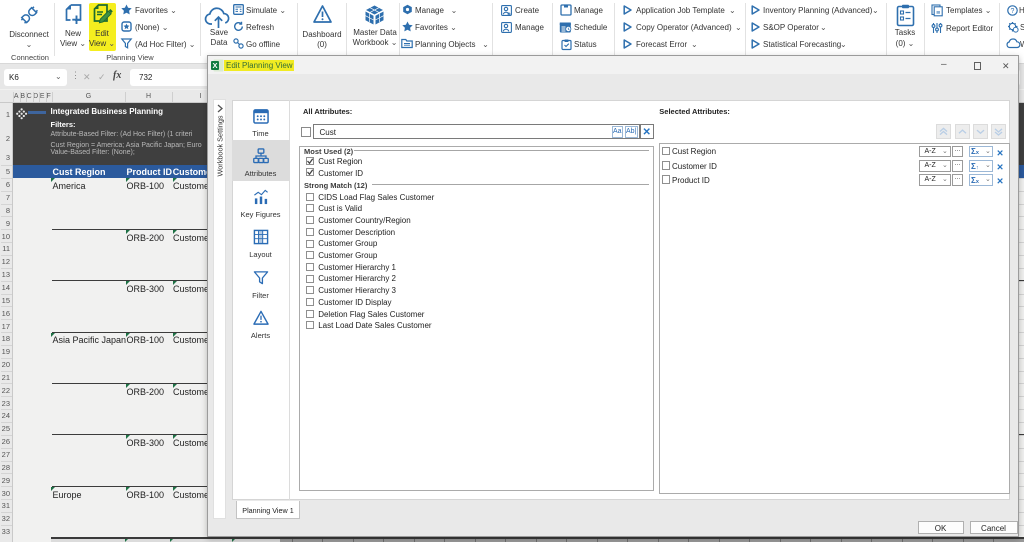 The image size is (1024, 542). I want to click on svg-text: X, so click(214, 65).